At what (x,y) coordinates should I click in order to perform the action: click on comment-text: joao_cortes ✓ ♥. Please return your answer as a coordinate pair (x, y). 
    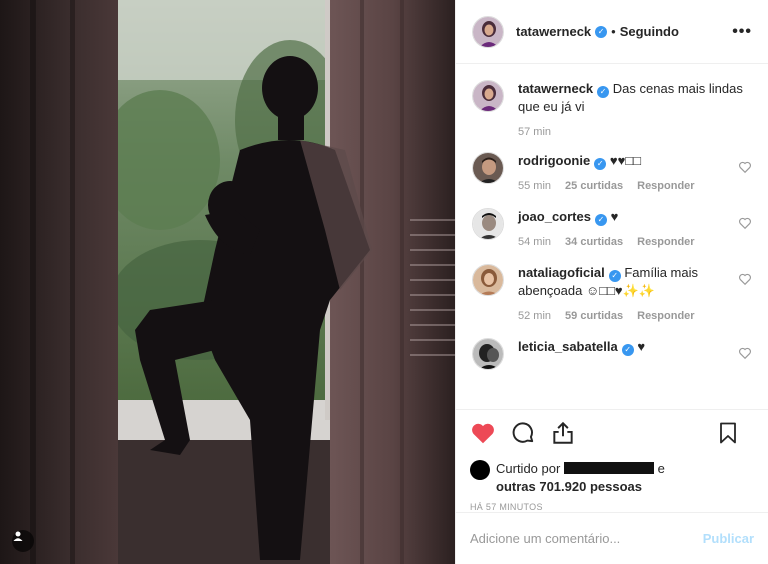
    Looking at the image, I should click on (623, 217).